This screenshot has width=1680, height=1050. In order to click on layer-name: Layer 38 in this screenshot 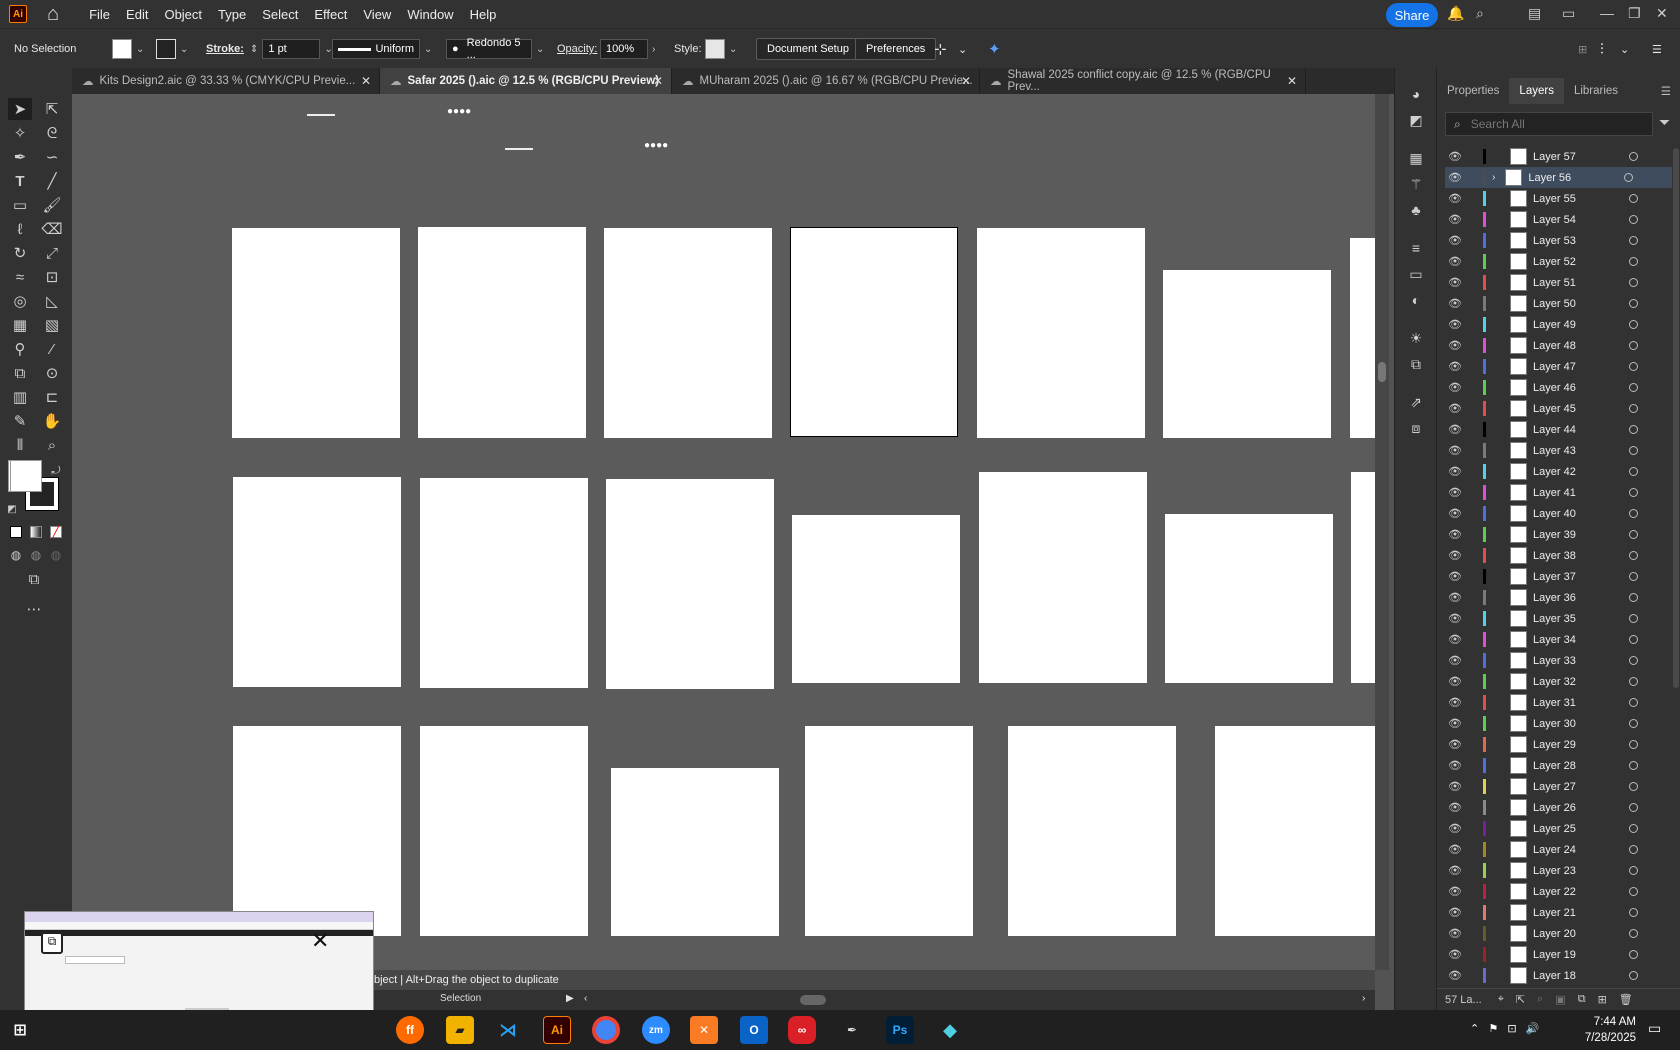, I will do `click(1576, 556)`.